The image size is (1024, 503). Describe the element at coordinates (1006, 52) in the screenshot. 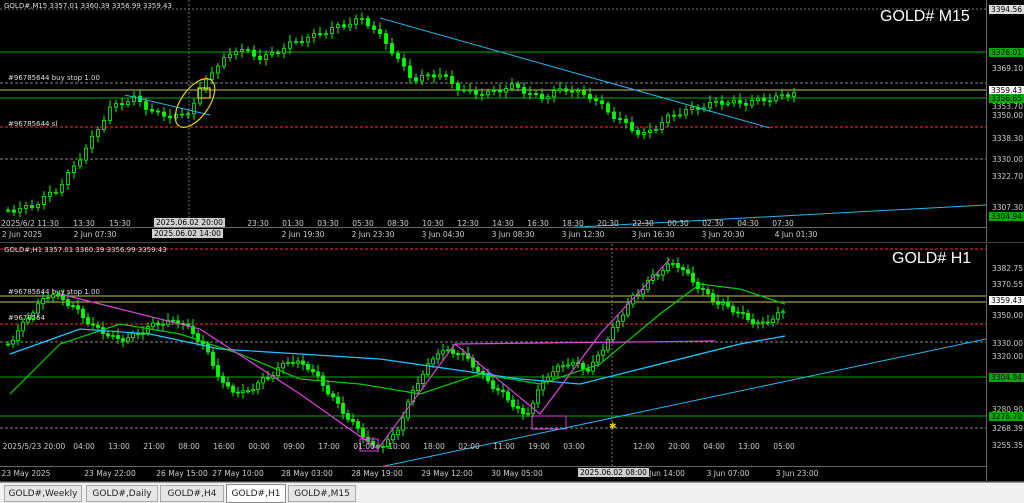

I see `m15-price-level: 3376.01` at that location.